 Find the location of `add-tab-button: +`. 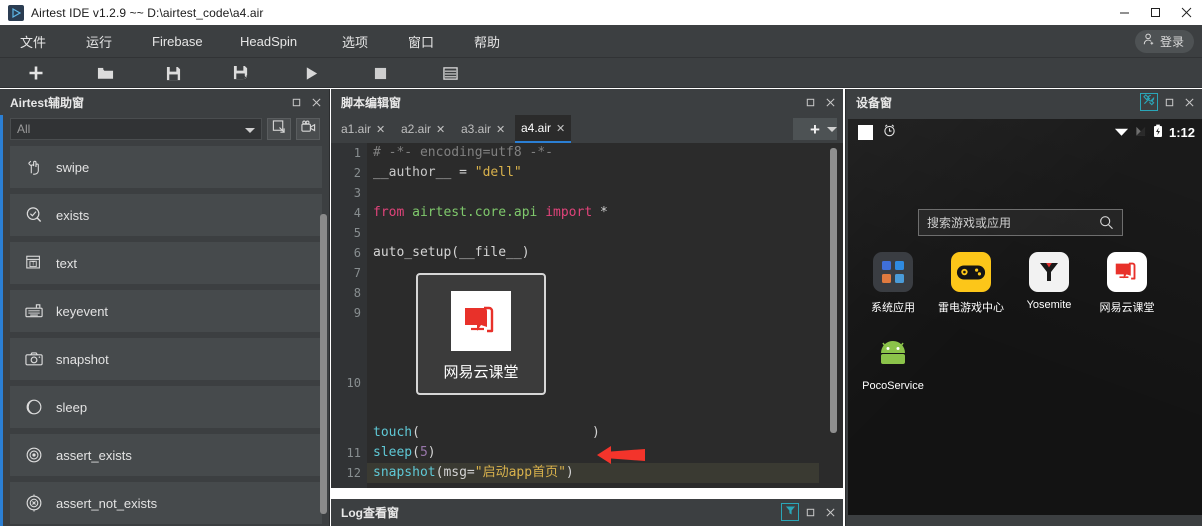

add-tab-button: + is located at coordinates (815, 129).